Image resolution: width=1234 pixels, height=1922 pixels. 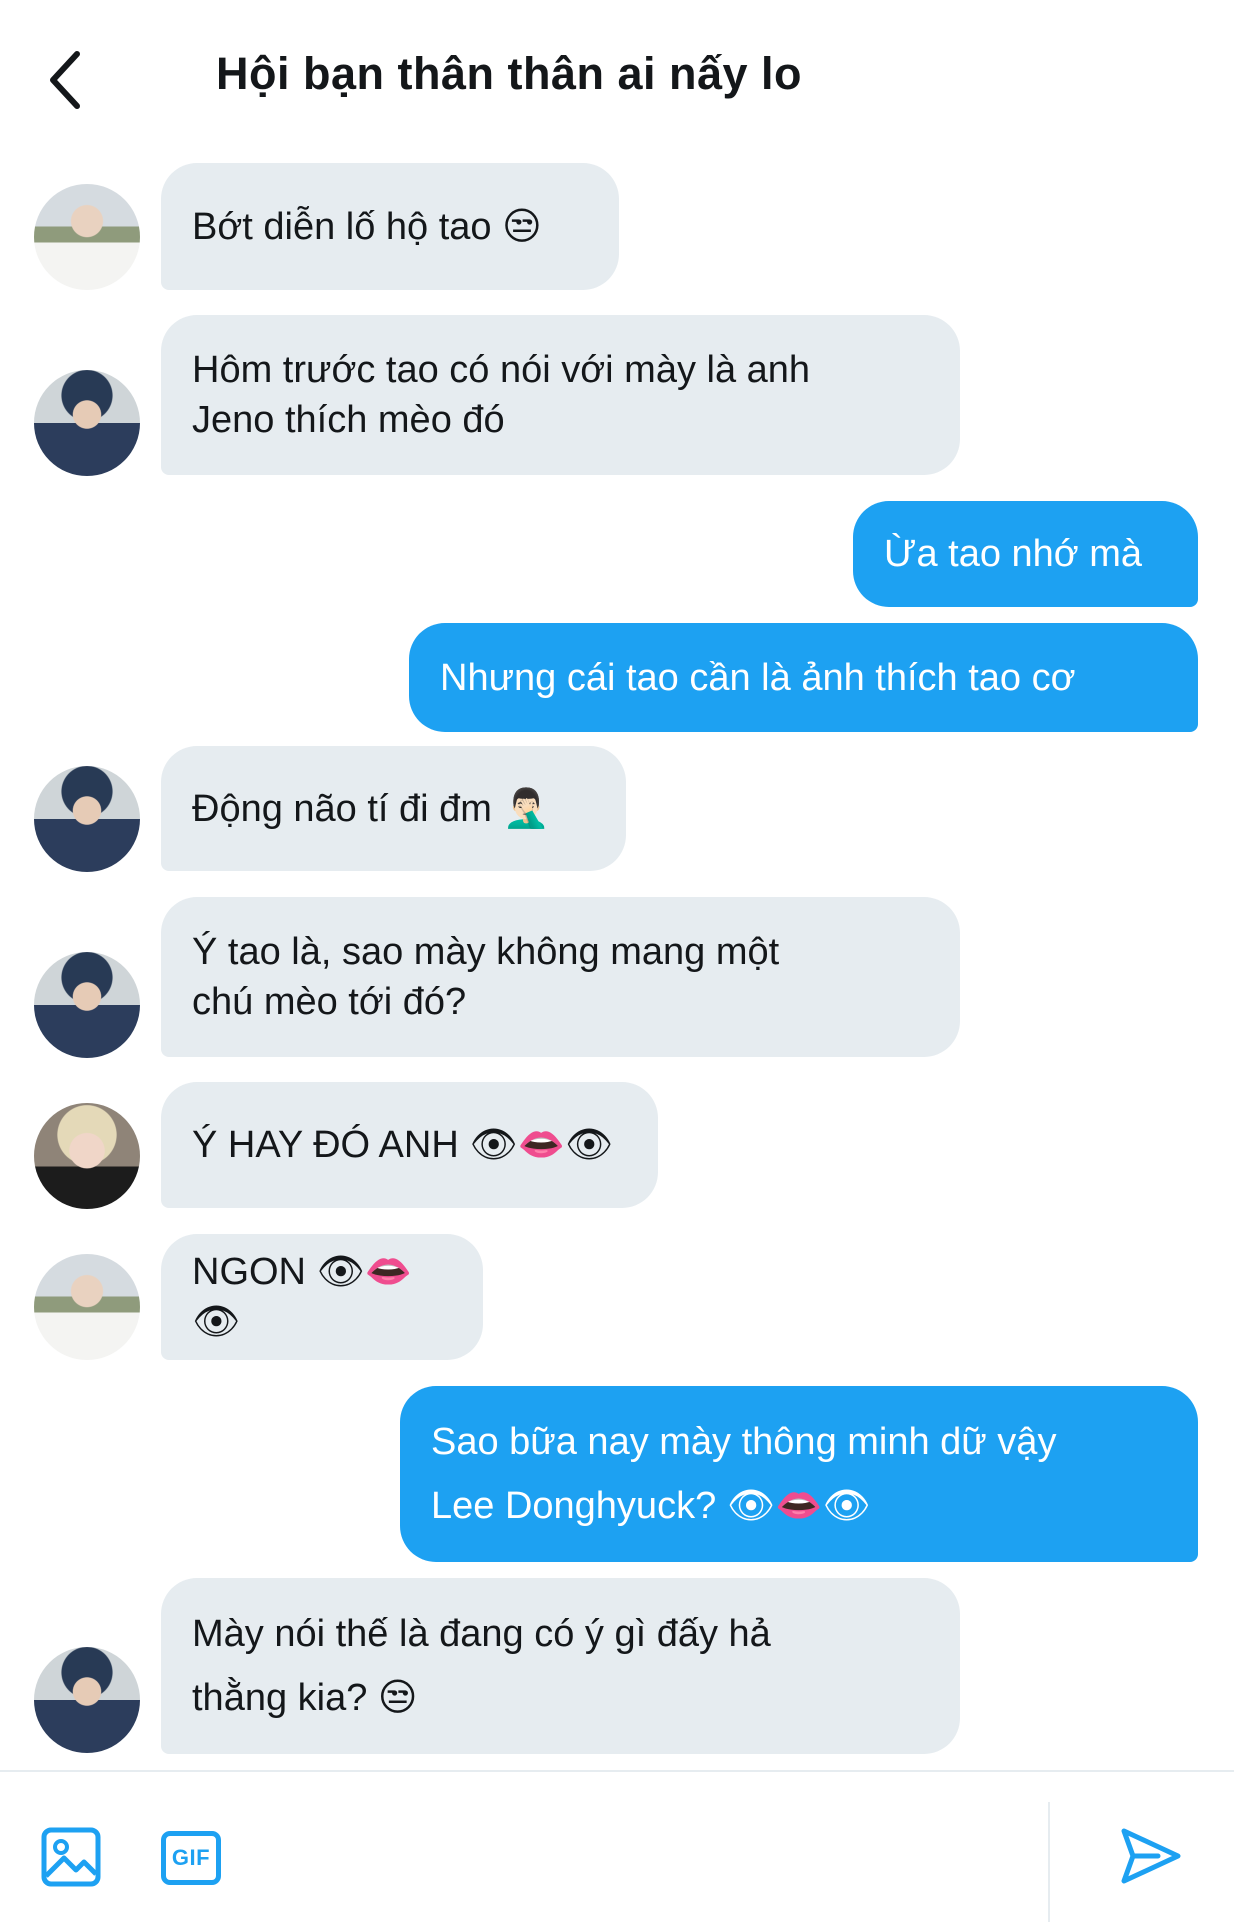 What do you see at coordinates (367, 226) in the screenshot?
I see `message-text: Bớt diễn lố hộ tao 😒` at bounding box center [367, 226].